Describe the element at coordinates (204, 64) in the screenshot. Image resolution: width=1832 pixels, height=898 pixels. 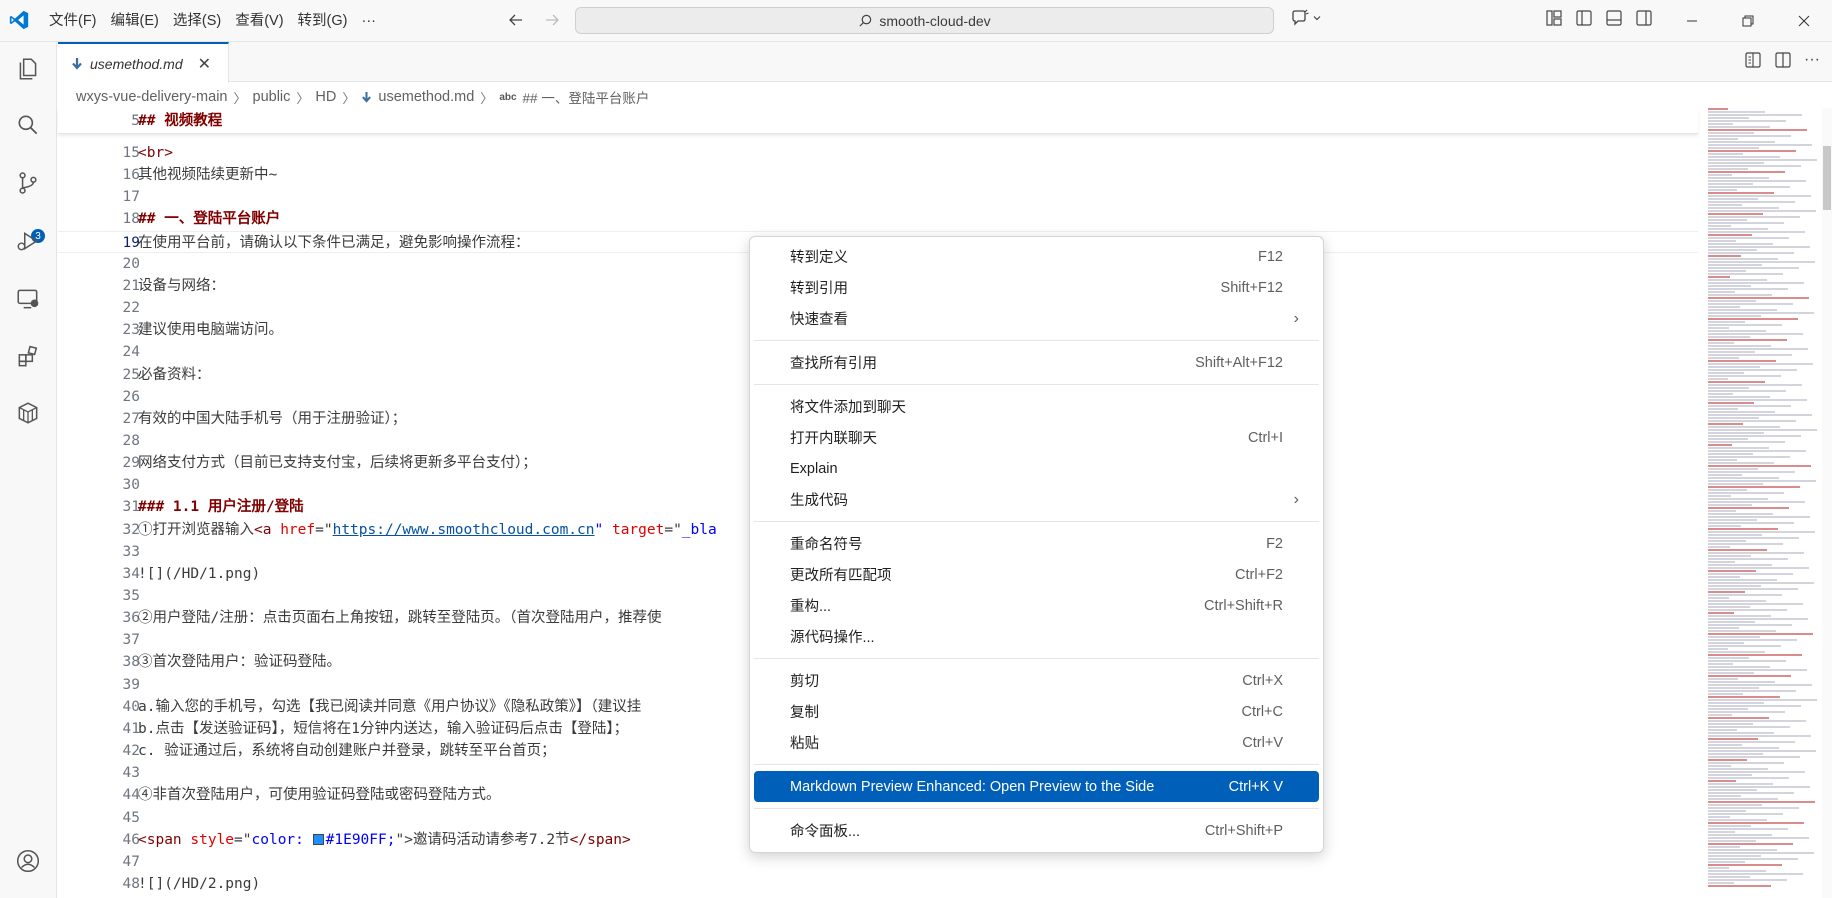
I see `close-tab-icon: ✕` at that location.